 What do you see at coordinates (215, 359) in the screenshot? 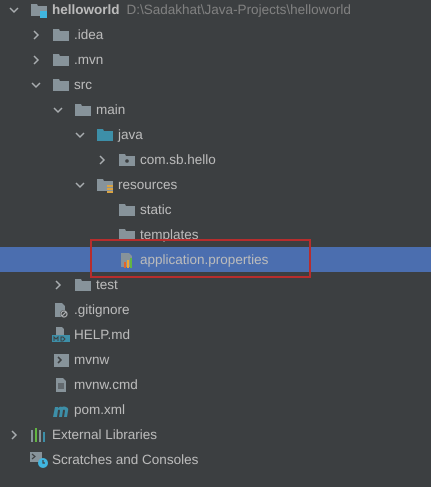
I see `tree-row: mvnw` at bounding box center [215, 359].